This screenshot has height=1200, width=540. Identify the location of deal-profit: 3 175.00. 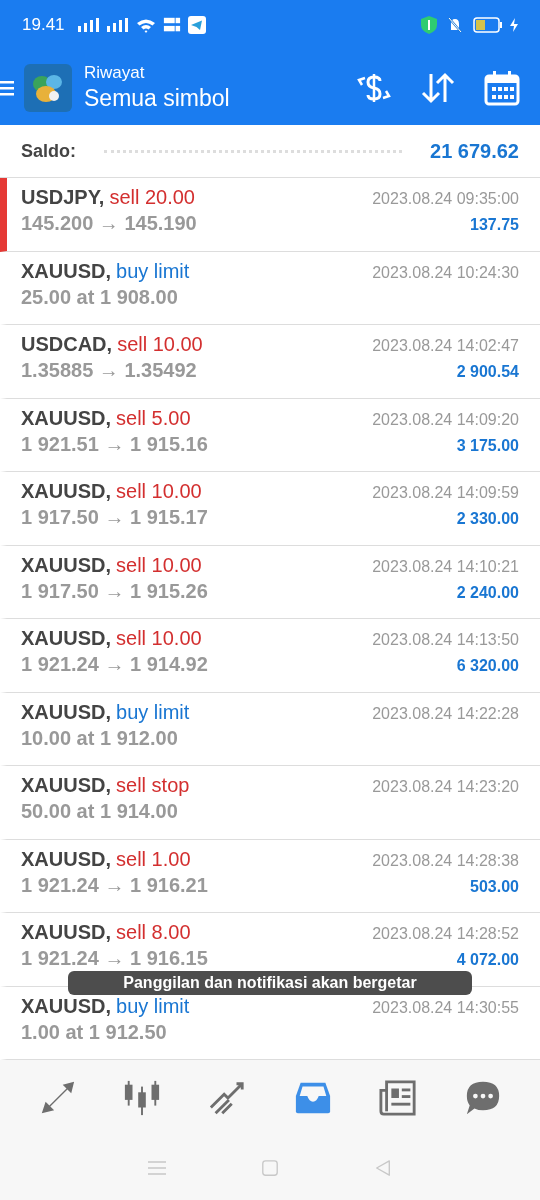
(487, 445).